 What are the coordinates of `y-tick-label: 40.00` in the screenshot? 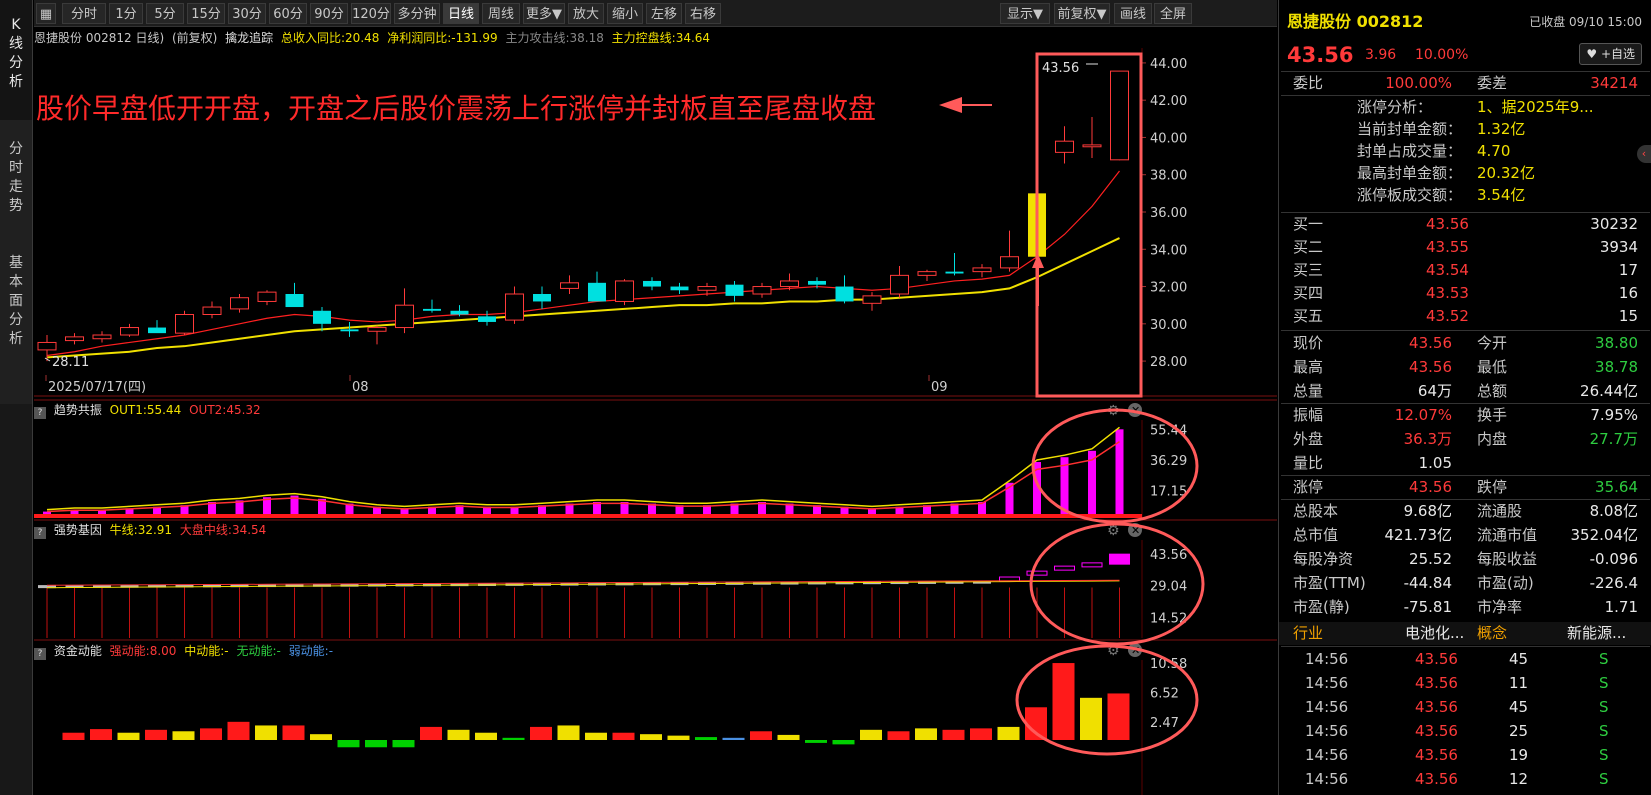 It's located at (1168, 138).